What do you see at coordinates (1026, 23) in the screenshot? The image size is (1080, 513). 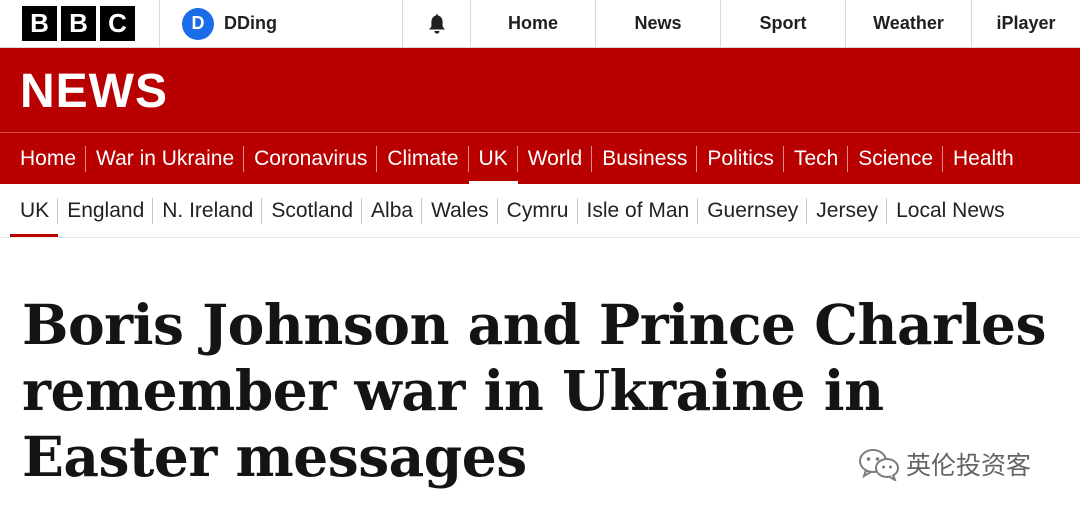 I see `topnav-iplayer: iPlayer` at bounding box center [1026, 23].